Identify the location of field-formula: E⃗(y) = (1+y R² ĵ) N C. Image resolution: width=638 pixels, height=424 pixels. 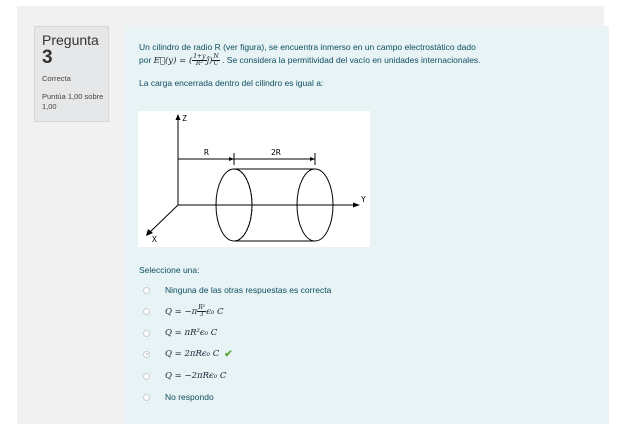
(186, 60).